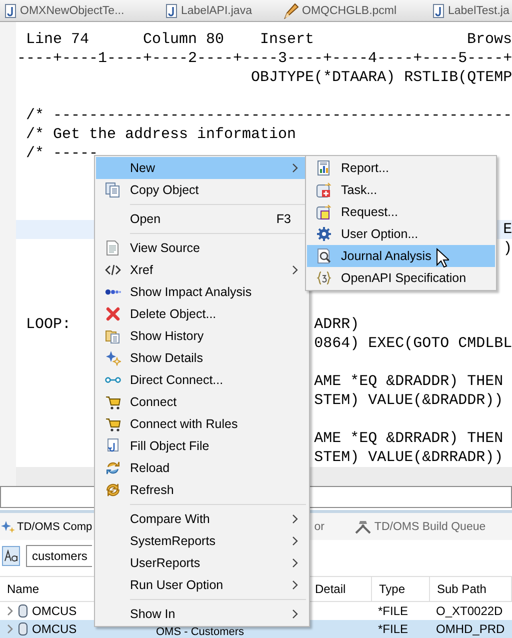 The height and width of the screenshot is (638, 512). Describe the element at coordinates (46, 527) in the screenshot. I see `panel-tab: TD/OMS Comp` at that location.